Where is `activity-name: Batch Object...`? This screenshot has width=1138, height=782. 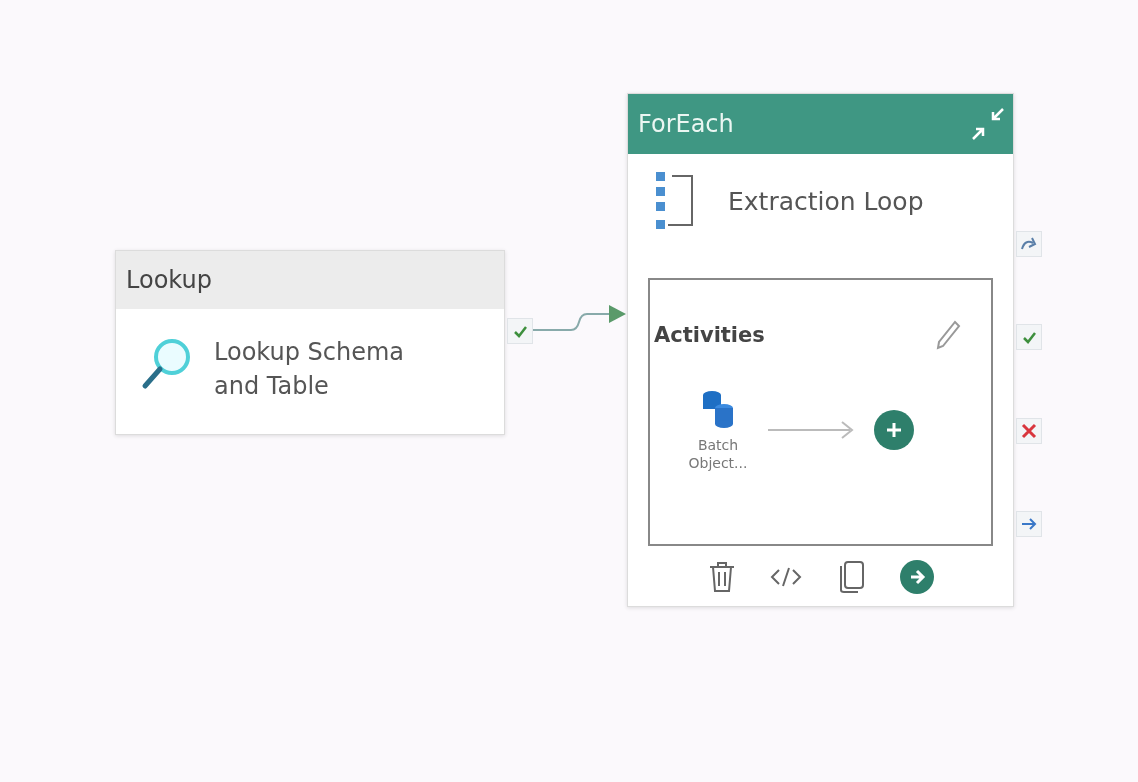
activity-name: Batch Object... is located at coordinates (718, 454).